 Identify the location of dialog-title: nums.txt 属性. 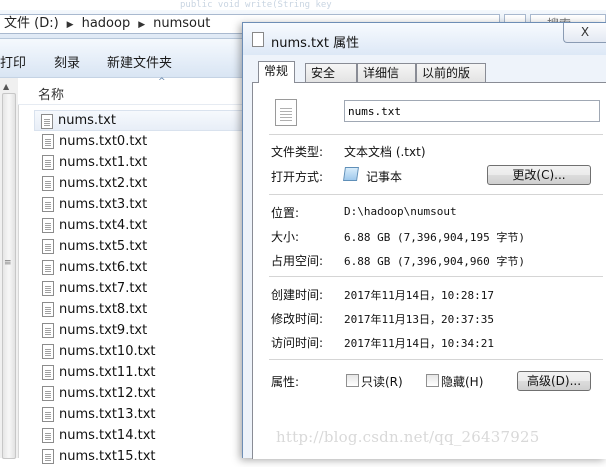
(315, 43).